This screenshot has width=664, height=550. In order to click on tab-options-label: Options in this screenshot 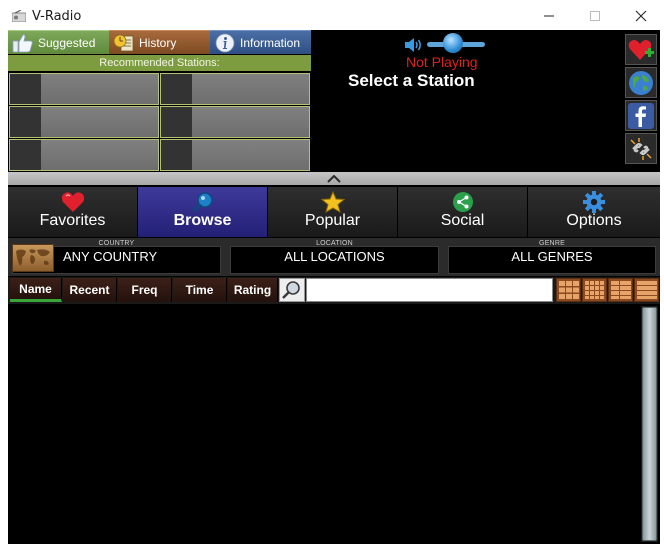, I will do `click(594, 220)`.